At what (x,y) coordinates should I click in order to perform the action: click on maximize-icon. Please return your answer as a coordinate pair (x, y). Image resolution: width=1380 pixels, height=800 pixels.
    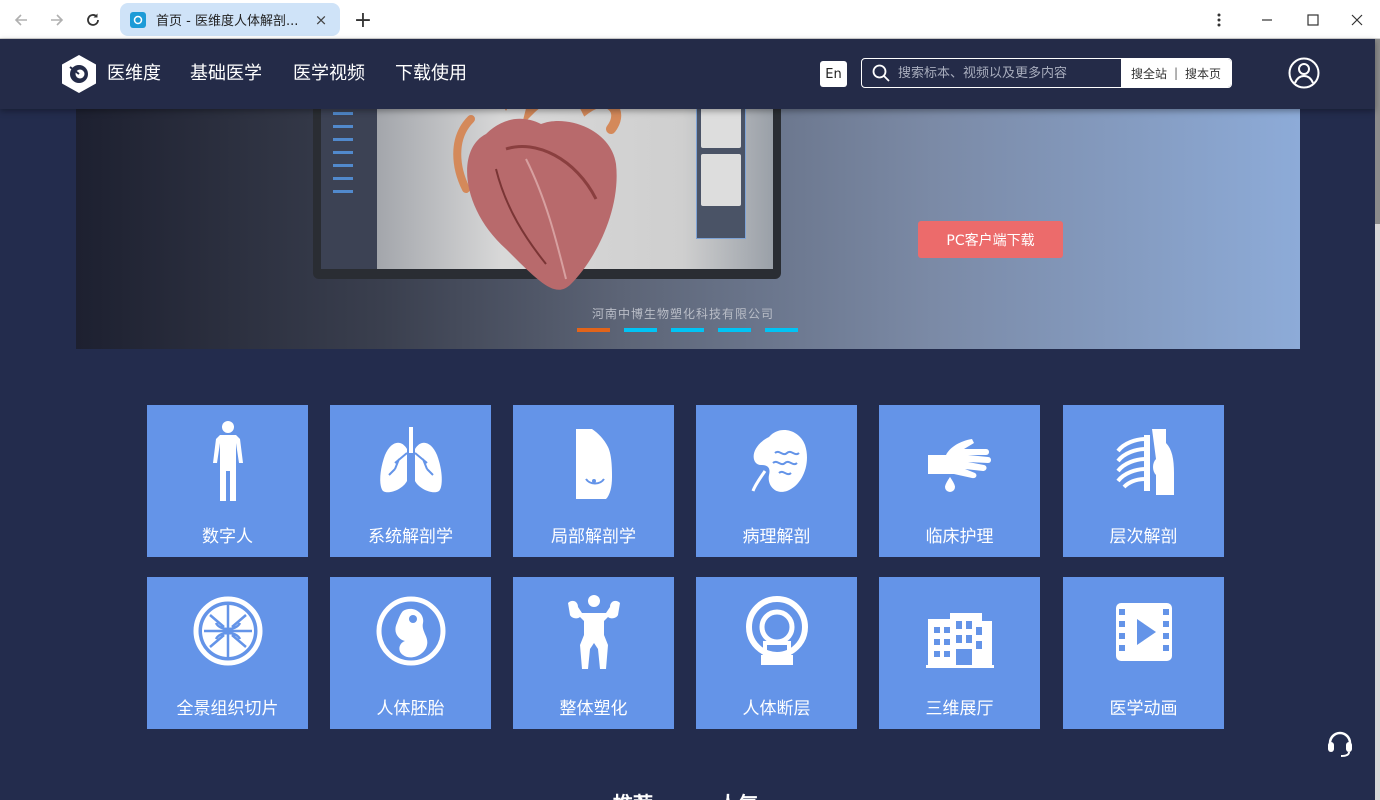
    Looking at the image, I should click on (1313, 20).